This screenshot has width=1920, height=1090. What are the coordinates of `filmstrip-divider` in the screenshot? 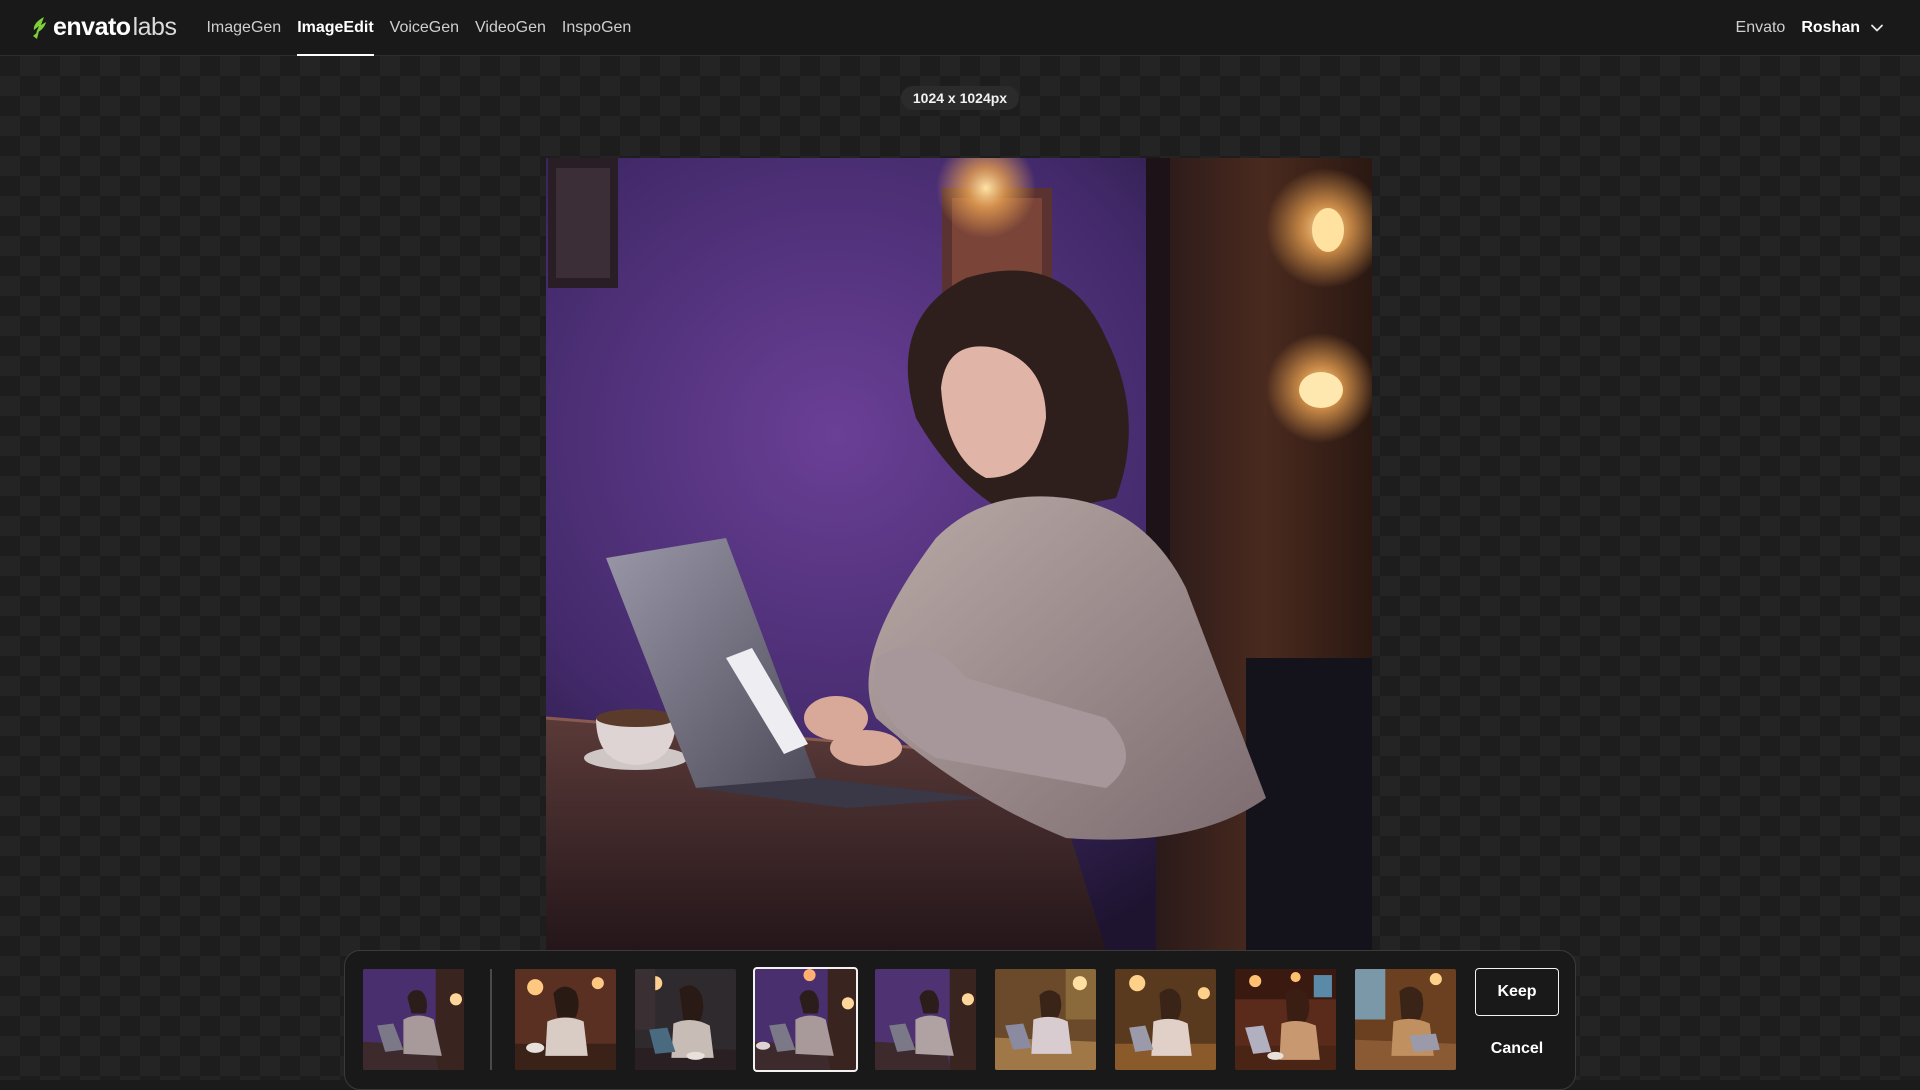 It's located at (491, 1019).